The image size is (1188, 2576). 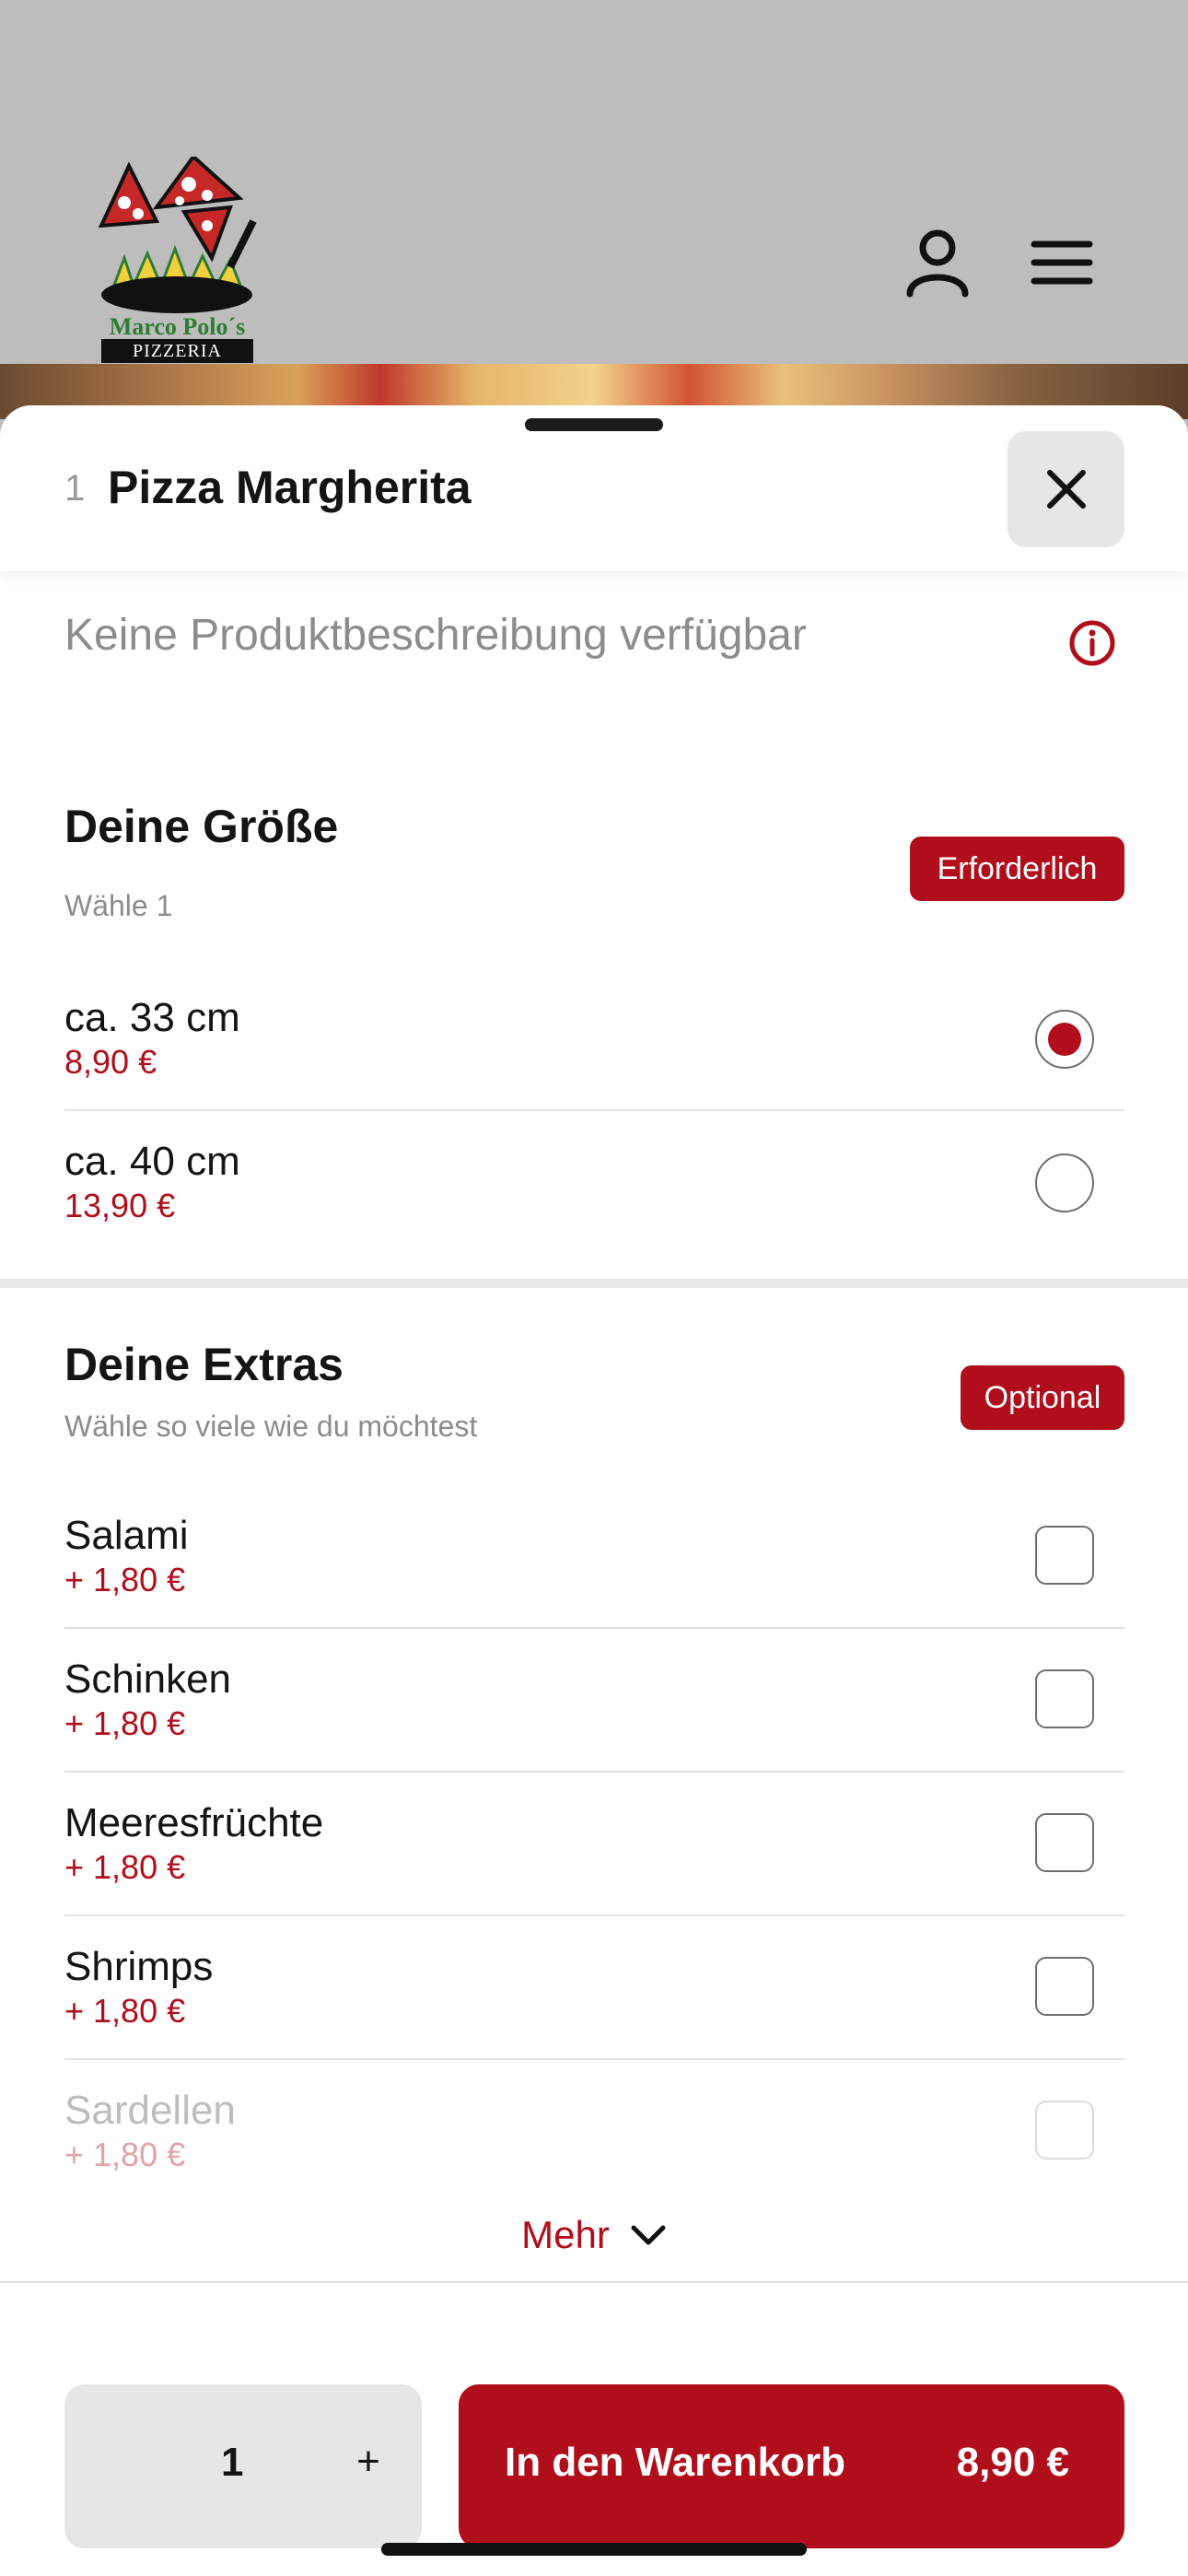 I want to click on size-option: ca. 40 cm 13,90 €, so click(x=594, y=1183).